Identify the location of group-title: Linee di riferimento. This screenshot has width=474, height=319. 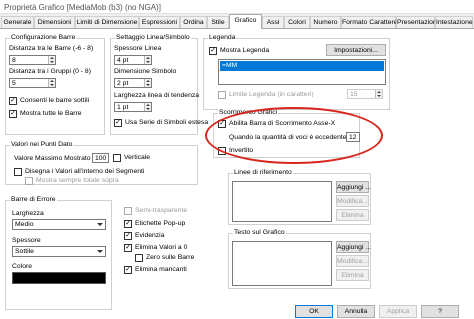
(263, 172).